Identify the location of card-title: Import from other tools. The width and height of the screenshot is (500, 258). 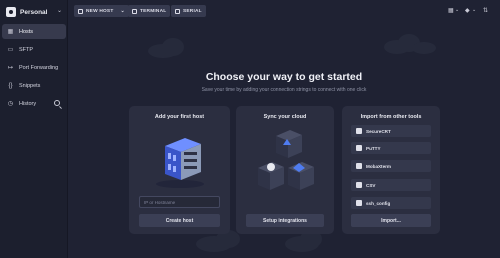
(391, 117).